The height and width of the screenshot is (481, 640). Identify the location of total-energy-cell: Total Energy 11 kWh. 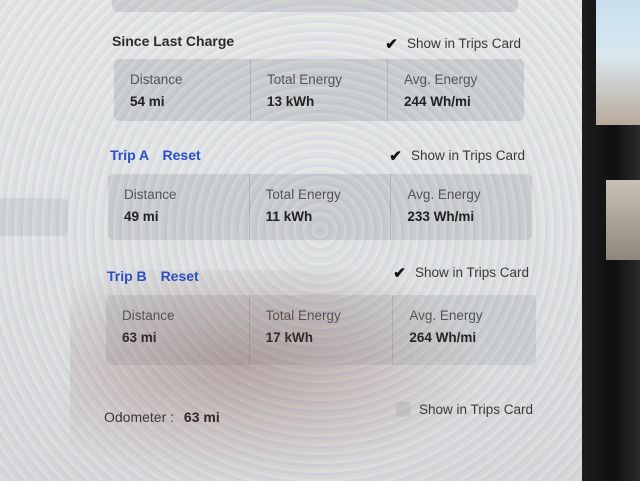
(321, 207).